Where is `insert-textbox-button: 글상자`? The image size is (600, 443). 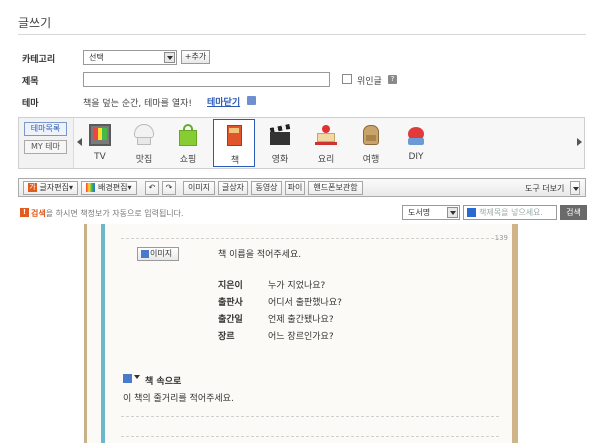
insert-textbox-button: 글상자 is located at coordinates (233, 188).